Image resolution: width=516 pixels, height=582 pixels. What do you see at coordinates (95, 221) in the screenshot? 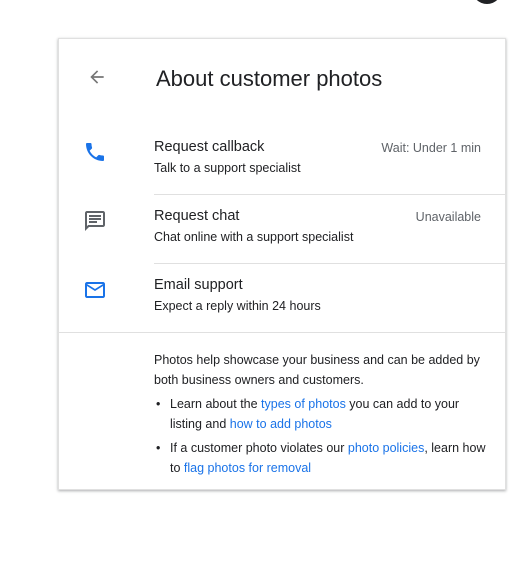
I see `chat-icon` at bounding box center [95, 221].